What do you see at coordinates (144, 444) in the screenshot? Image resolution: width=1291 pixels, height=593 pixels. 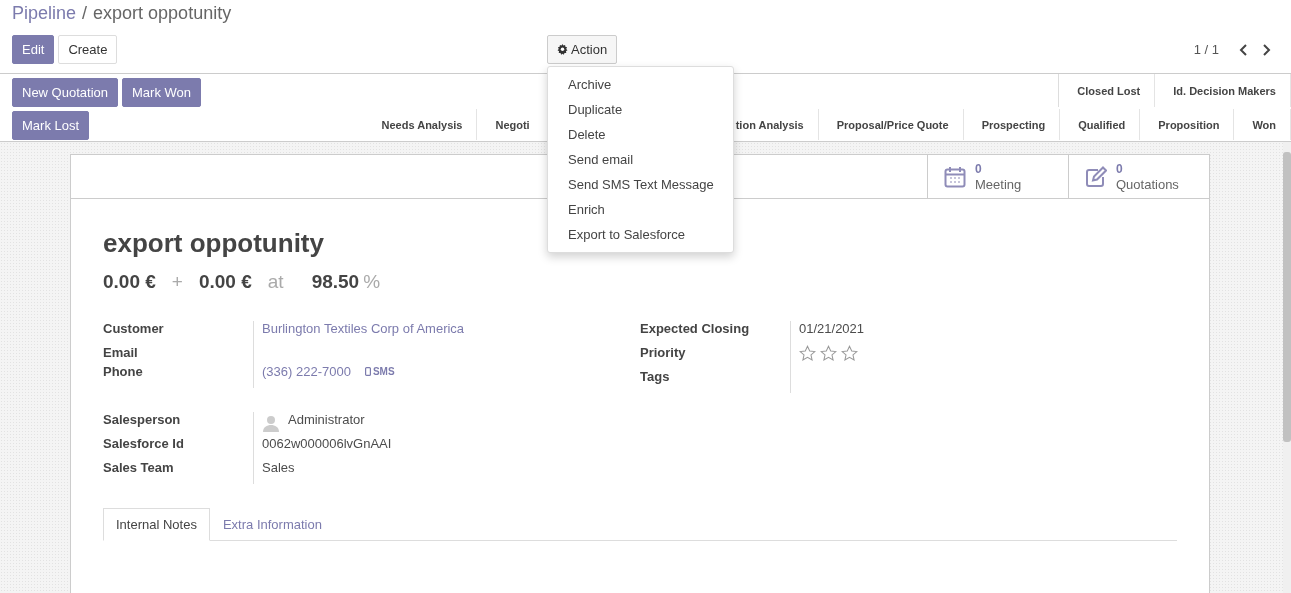 I see `field-label: Salesforce Id` at bounding box center [144, 444].